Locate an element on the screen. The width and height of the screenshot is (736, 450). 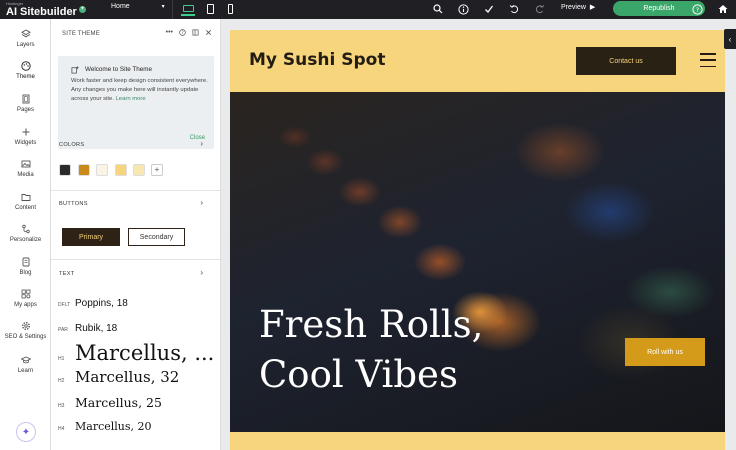
hero-title-line: Cool Vibes is located at coordinates (358, 374).